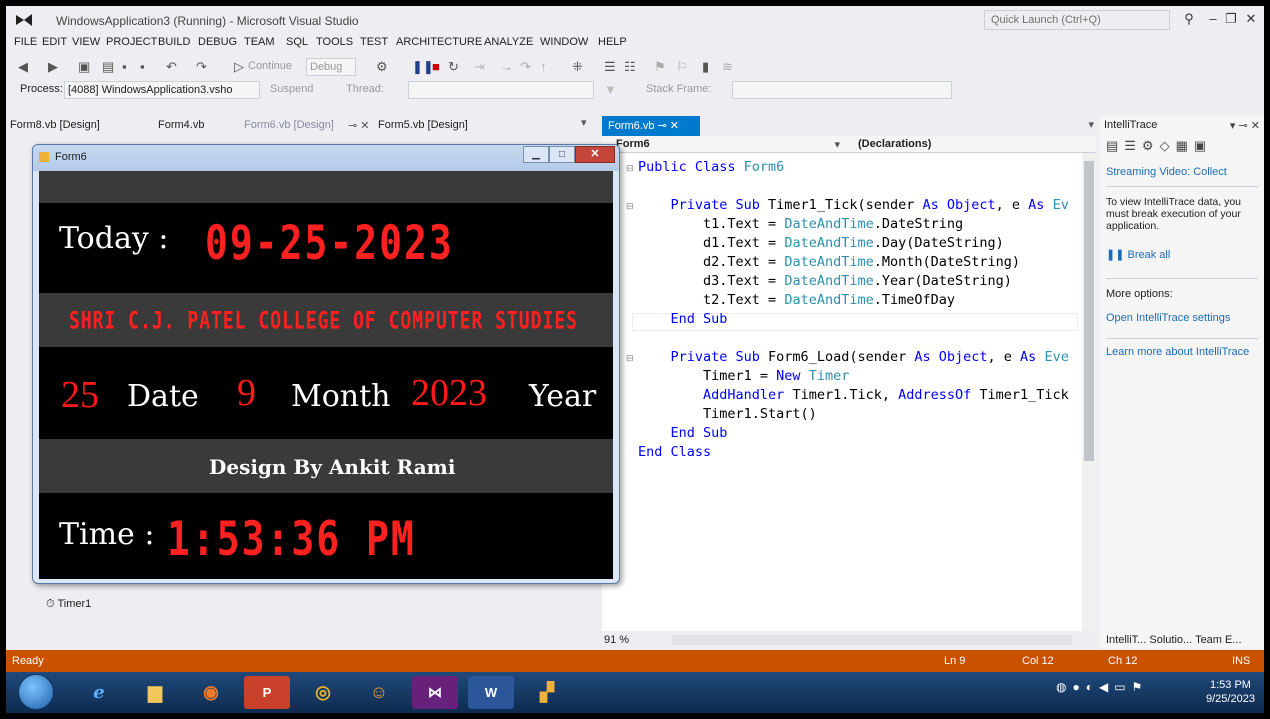 The width and height of the screenshot is (1270, 719). I want to click on stack-frame-combo, so click(842, 90).